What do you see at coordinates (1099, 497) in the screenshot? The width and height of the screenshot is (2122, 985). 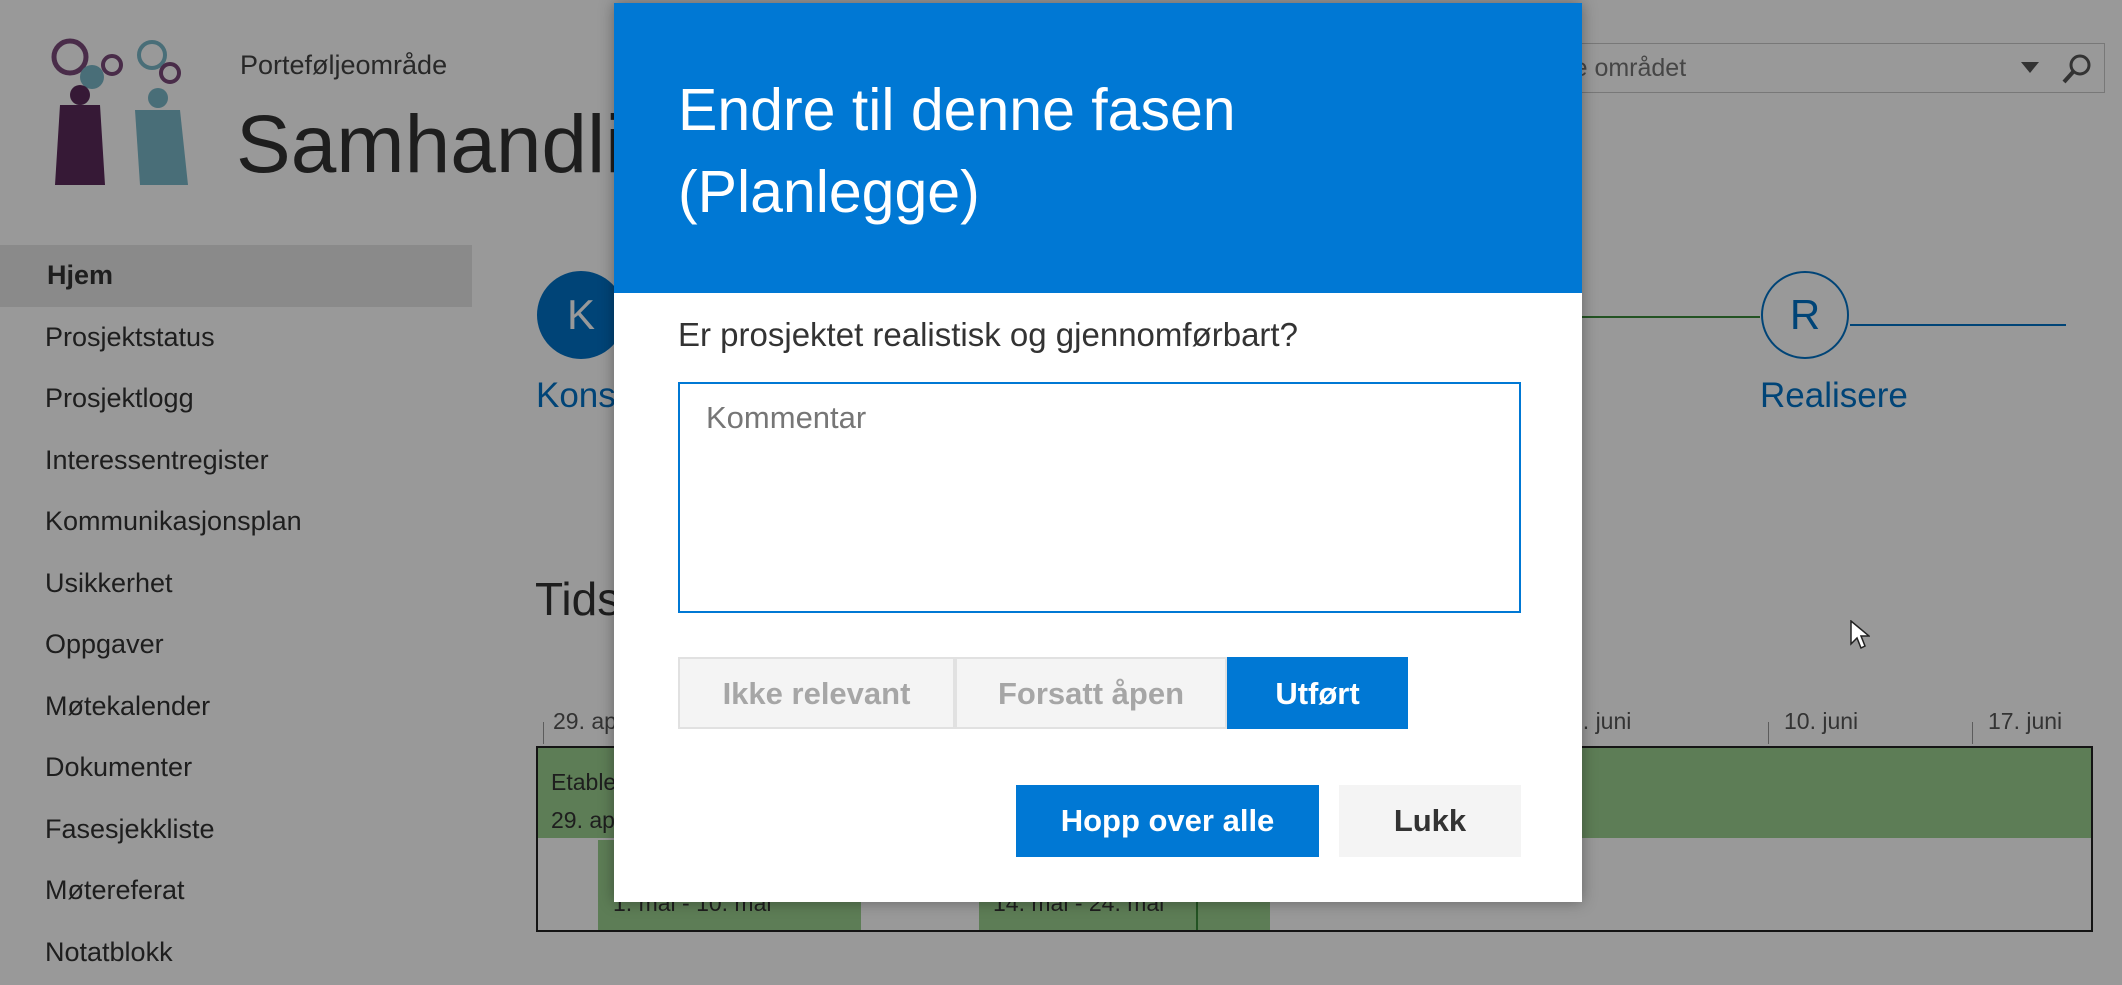 I see `comment-field` at bounding box center [1099, 497].